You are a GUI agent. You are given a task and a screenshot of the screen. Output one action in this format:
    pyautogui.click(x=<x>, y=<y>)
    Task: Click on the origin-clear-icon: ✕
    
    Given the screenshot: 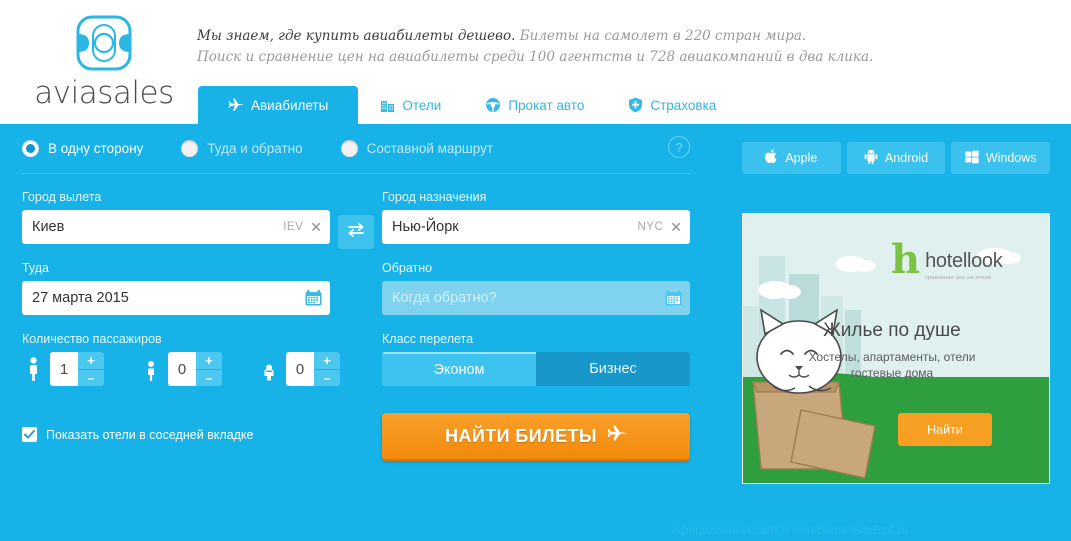 What is the action you would take?
    pyautogui.click(x=316, y=227)
    